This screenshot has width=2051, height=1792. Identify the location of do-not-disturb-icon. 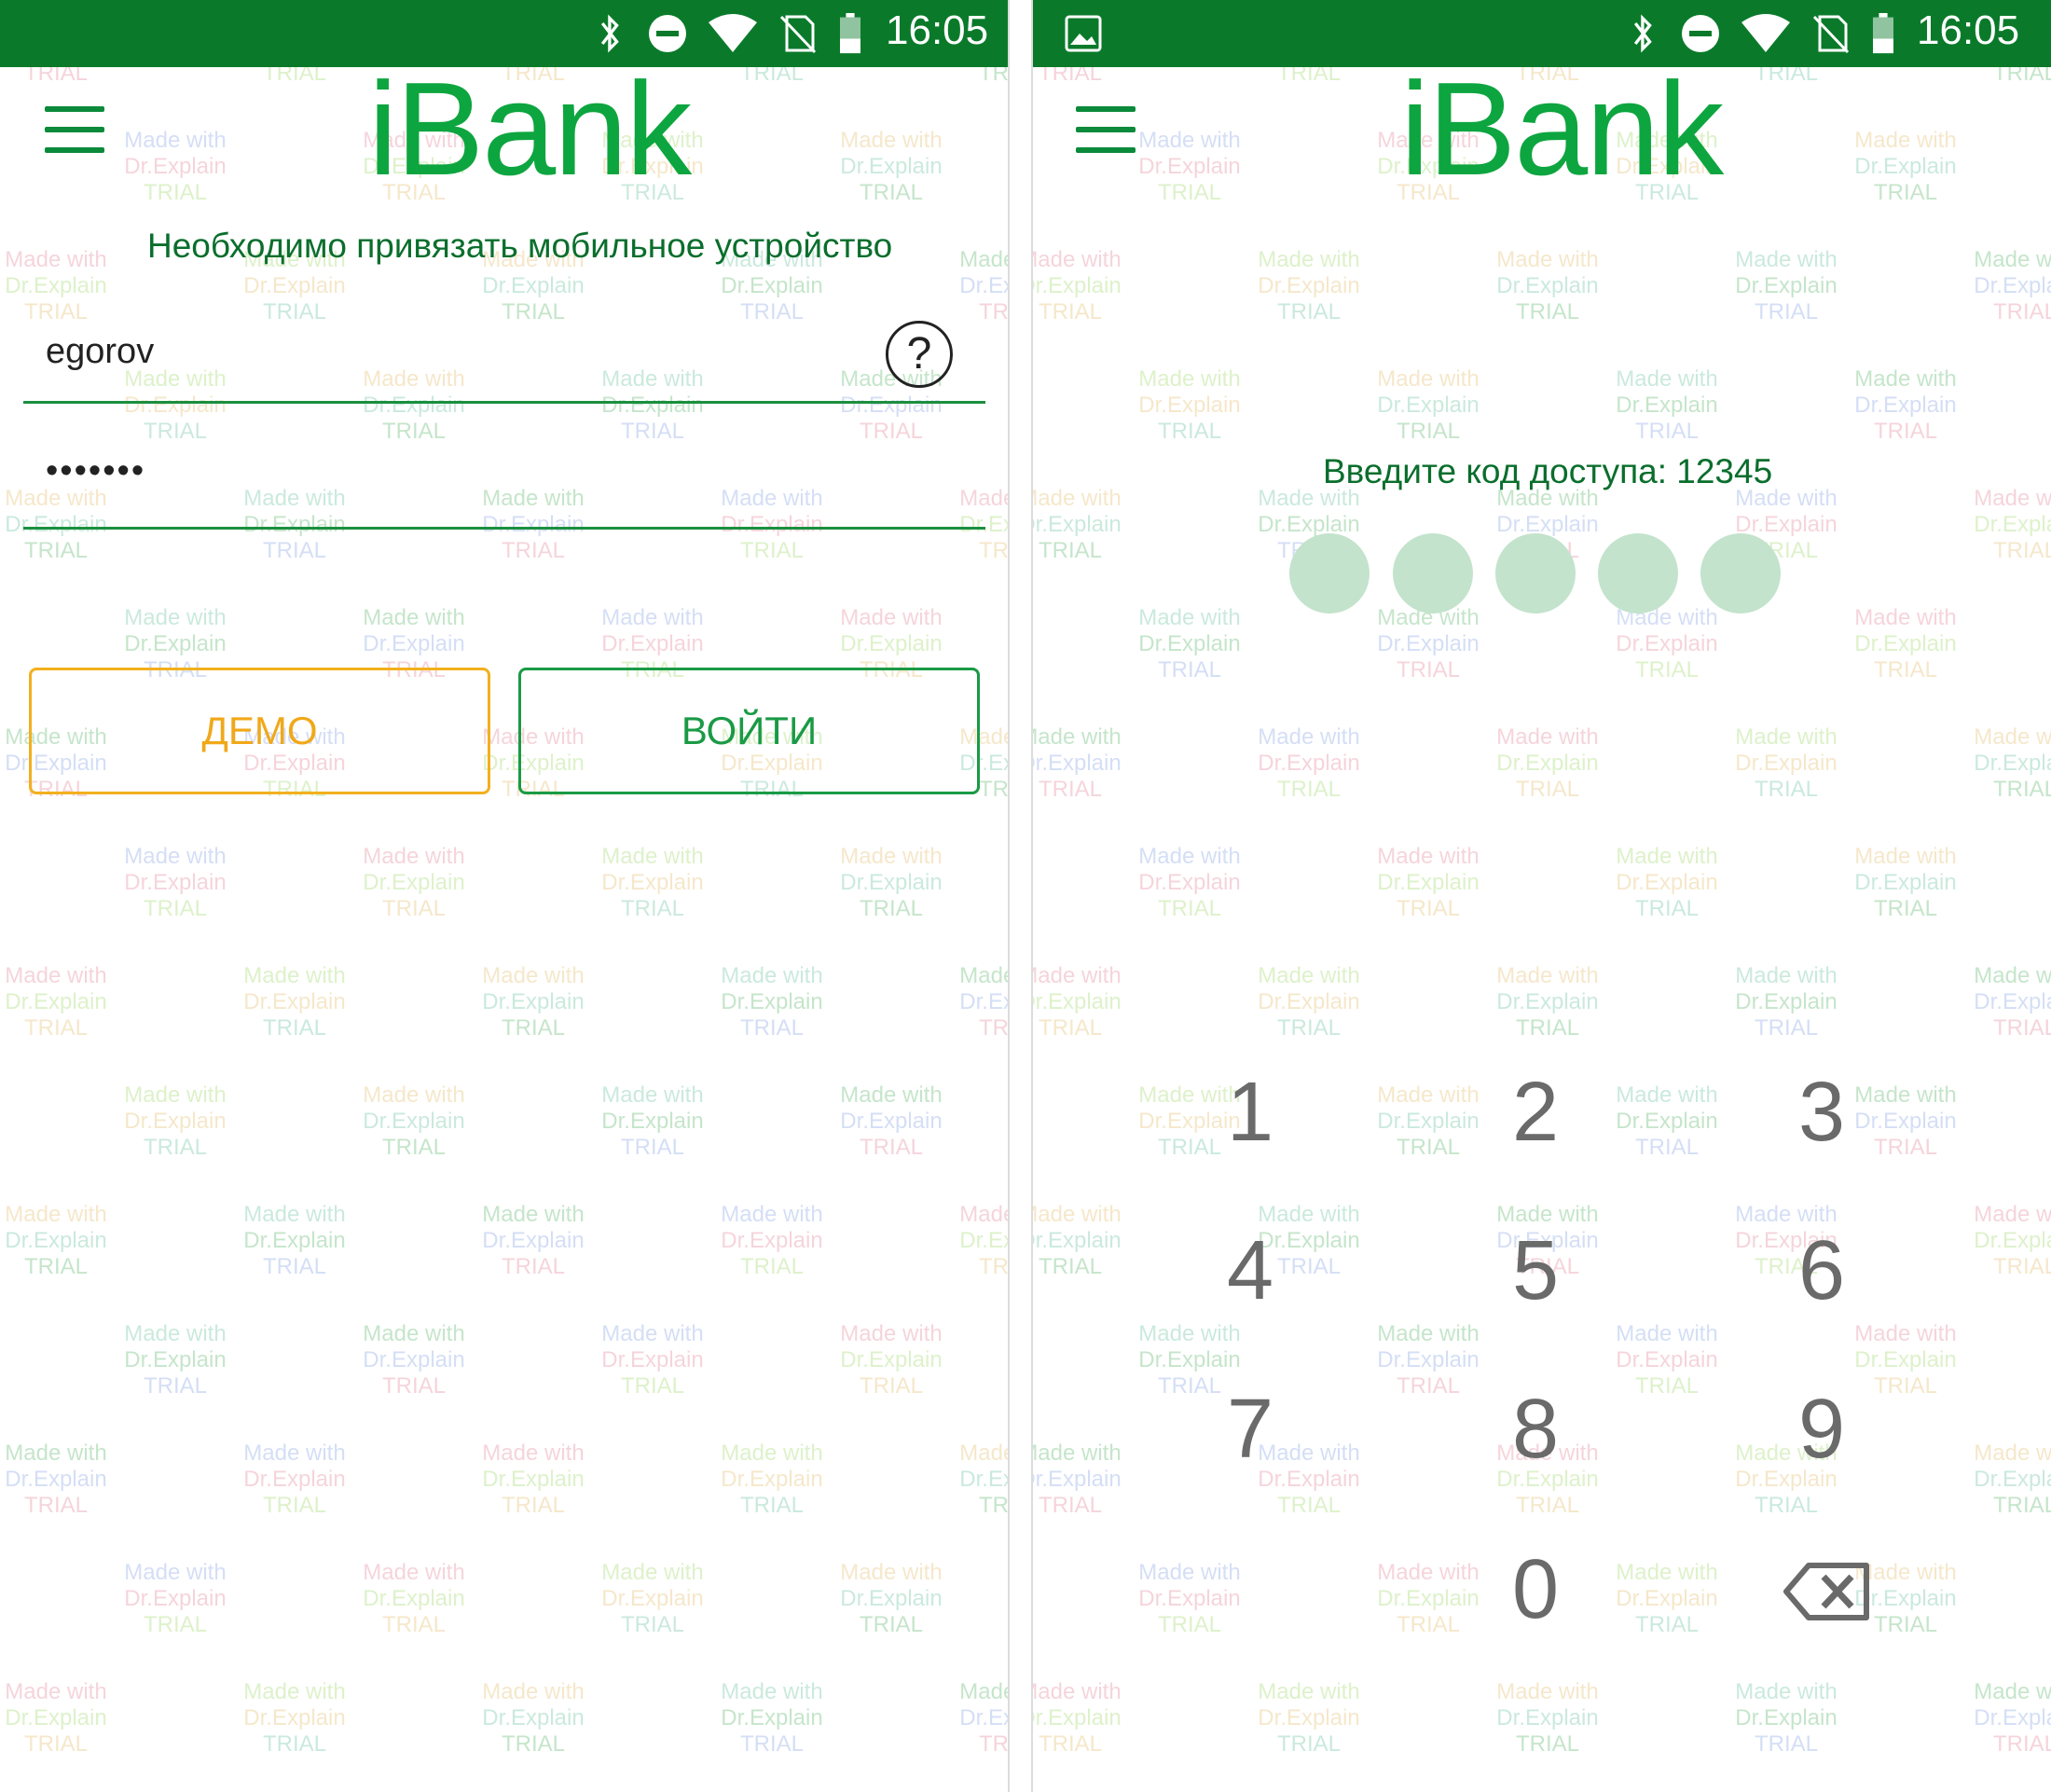
(1700, 33).